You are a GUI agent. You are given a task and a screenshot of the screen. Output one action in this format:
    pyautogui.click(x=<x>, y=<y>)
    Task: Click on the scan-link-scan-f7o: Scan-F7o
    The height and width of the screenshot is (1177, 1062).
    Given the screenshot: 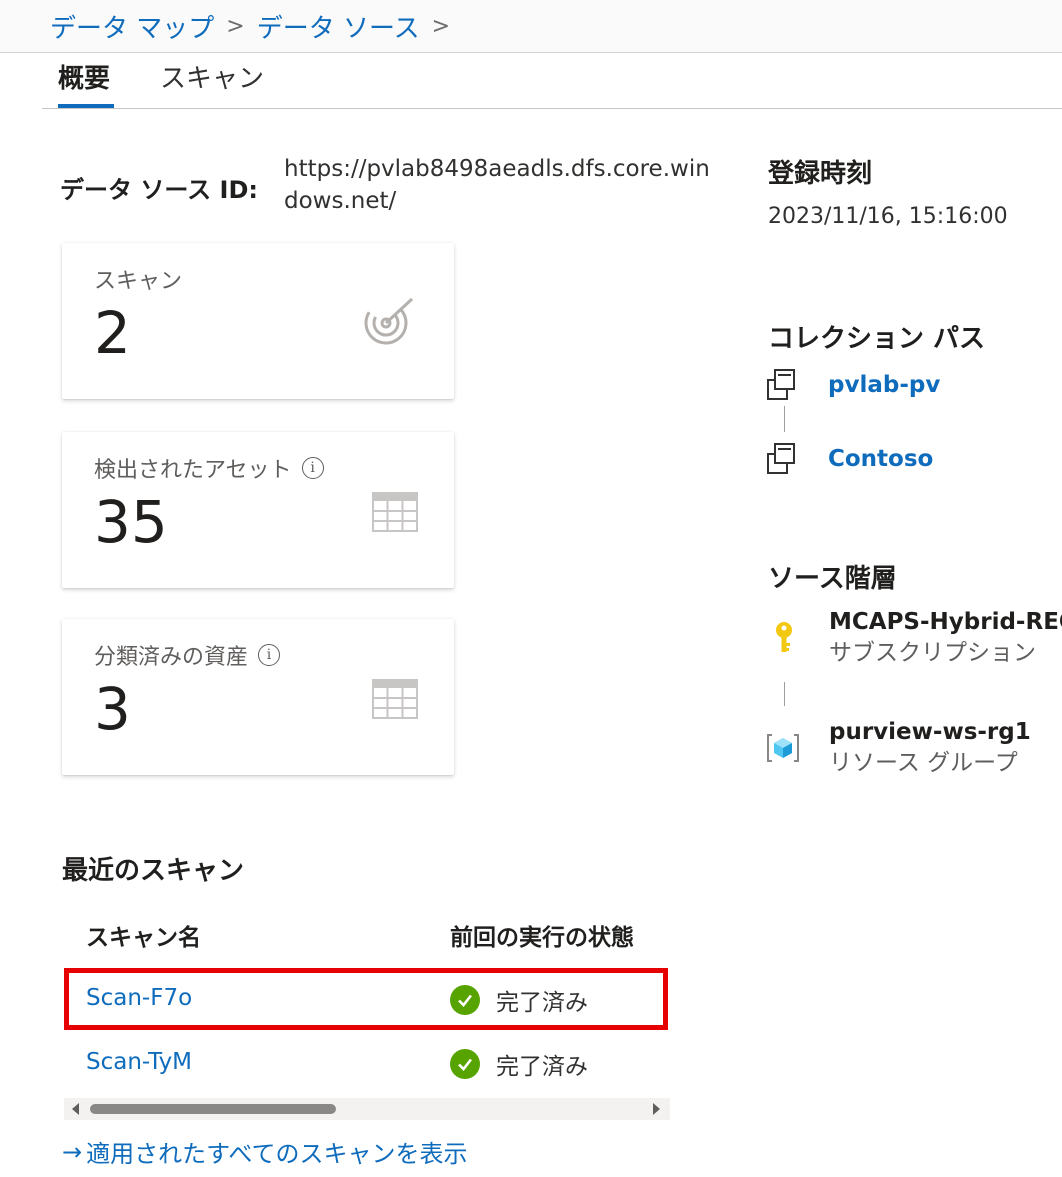 What is the action you would take?
    pyautogui.click(x=139, y=998)
    